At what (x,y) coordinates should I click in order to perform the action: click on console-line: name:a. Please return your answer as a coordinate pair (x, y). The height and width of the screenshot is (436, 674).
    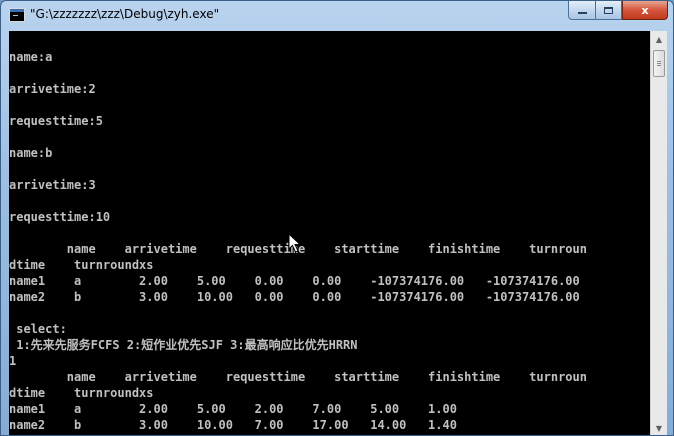
    Looking at the image, I should click on (31, 57).